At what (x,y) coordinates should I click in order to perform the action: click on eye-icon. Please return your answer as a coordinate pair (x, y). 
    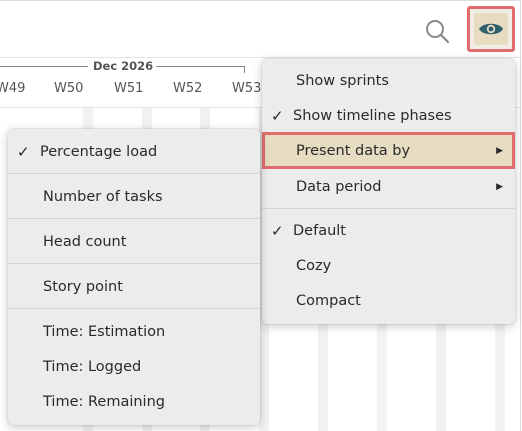
    Looking at the image, I should click on (491, 29).